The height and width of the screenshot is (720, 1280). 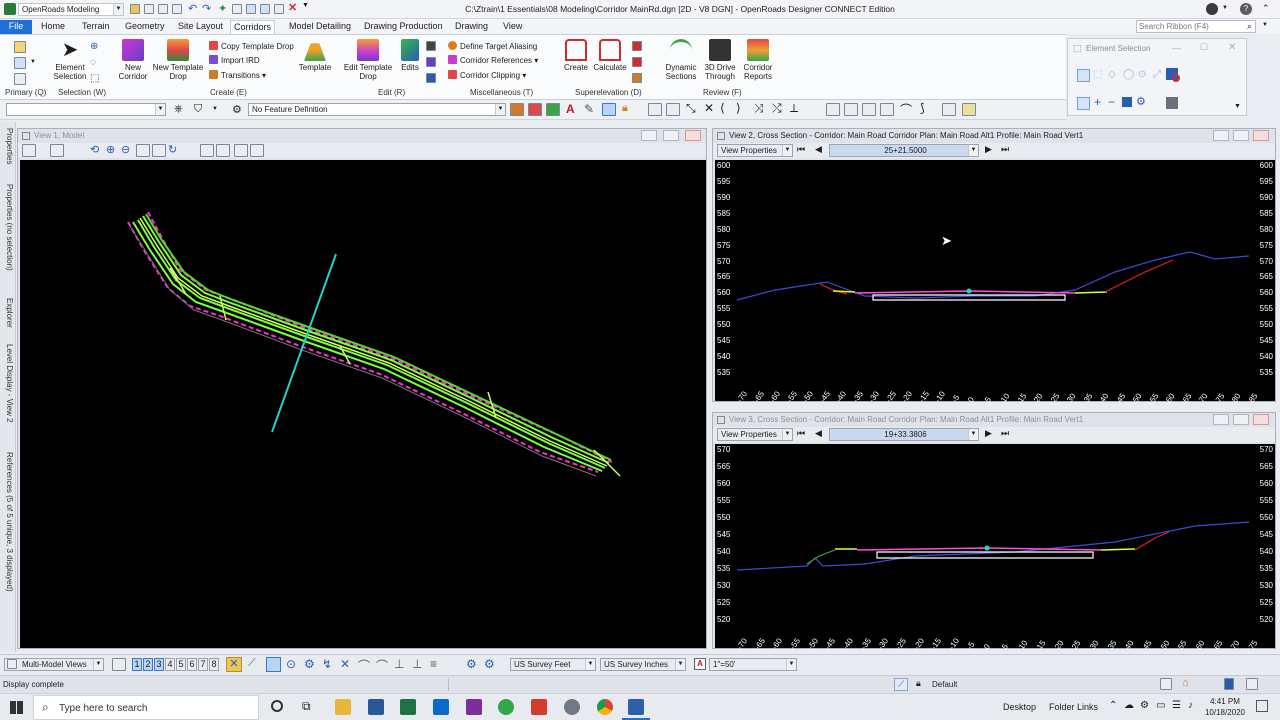 What do you see at coordinates (944, 684) in the screenshot?
I see `active-level: Default` at bounding box center [944, 684].